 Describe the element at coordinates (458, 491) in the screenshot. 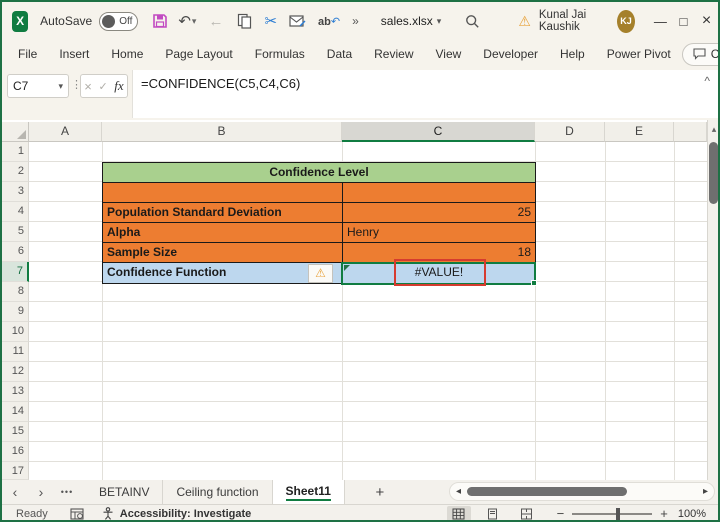

I see `scroll-left-icon: ◂` at that location.